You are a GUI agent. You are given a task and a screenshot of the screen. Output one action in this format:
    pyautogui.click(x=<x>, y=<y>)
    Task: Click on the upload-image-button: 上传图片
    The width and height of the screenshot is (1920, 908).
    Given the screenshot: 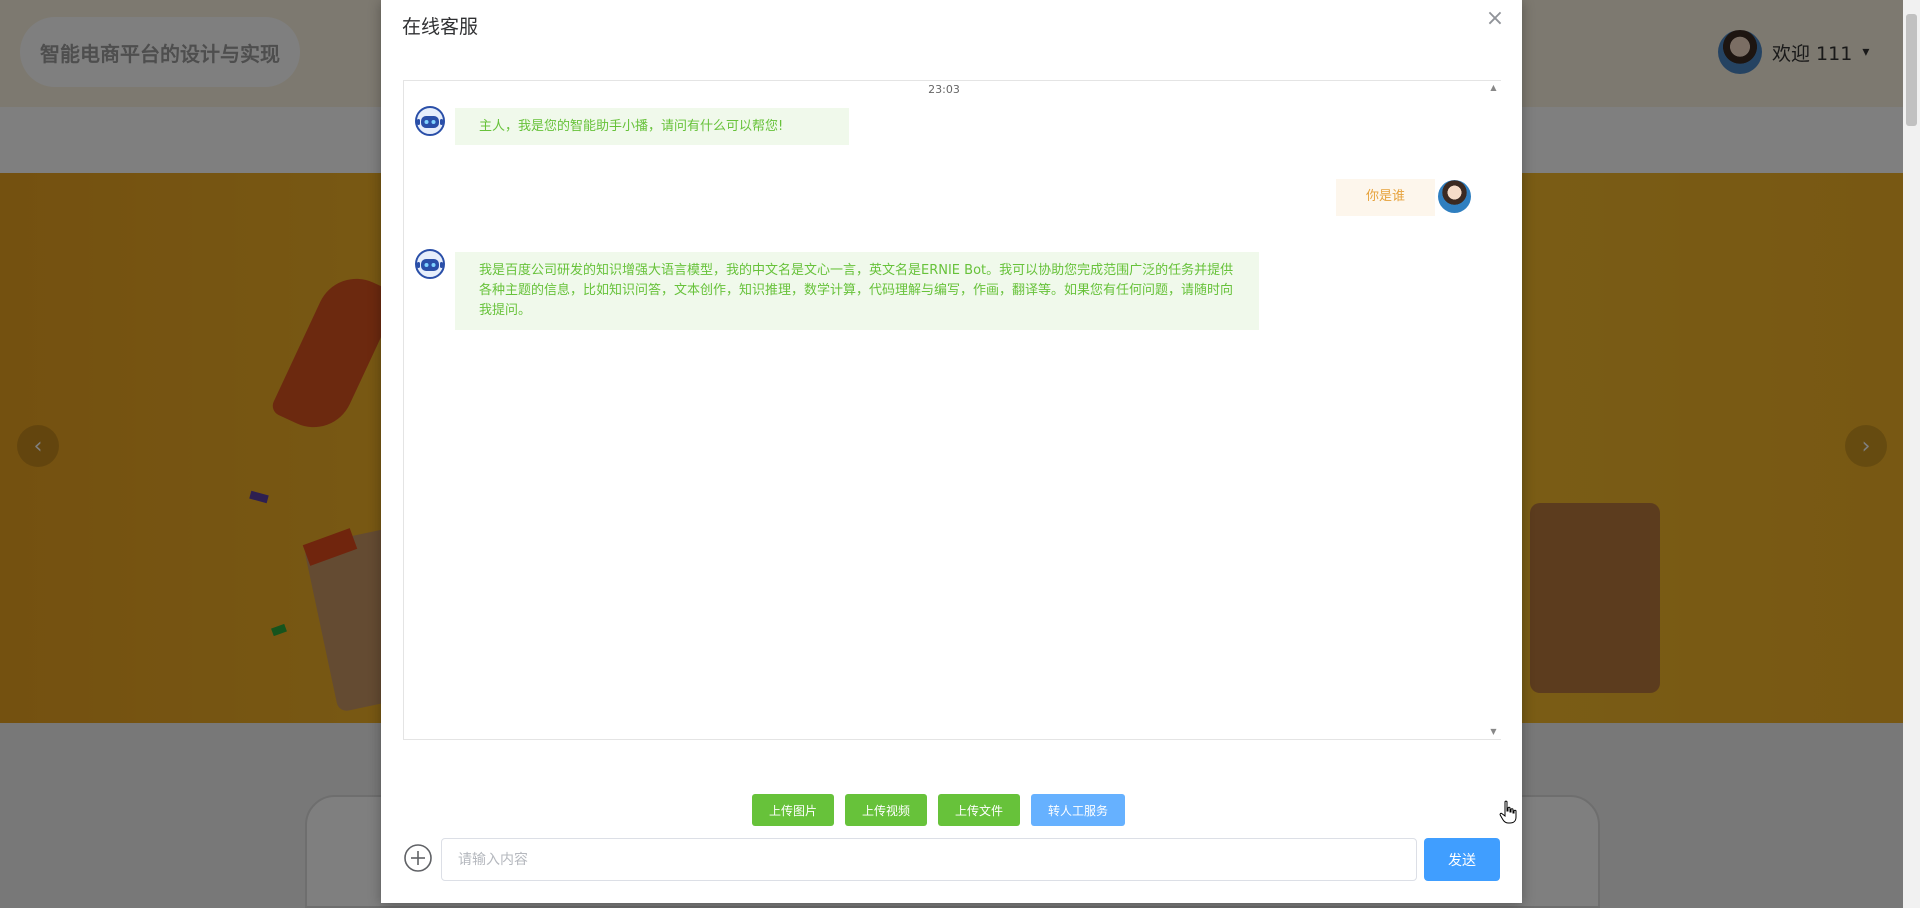 What is the action you would take?
    pyautogui.click(x=793, y=810)
    